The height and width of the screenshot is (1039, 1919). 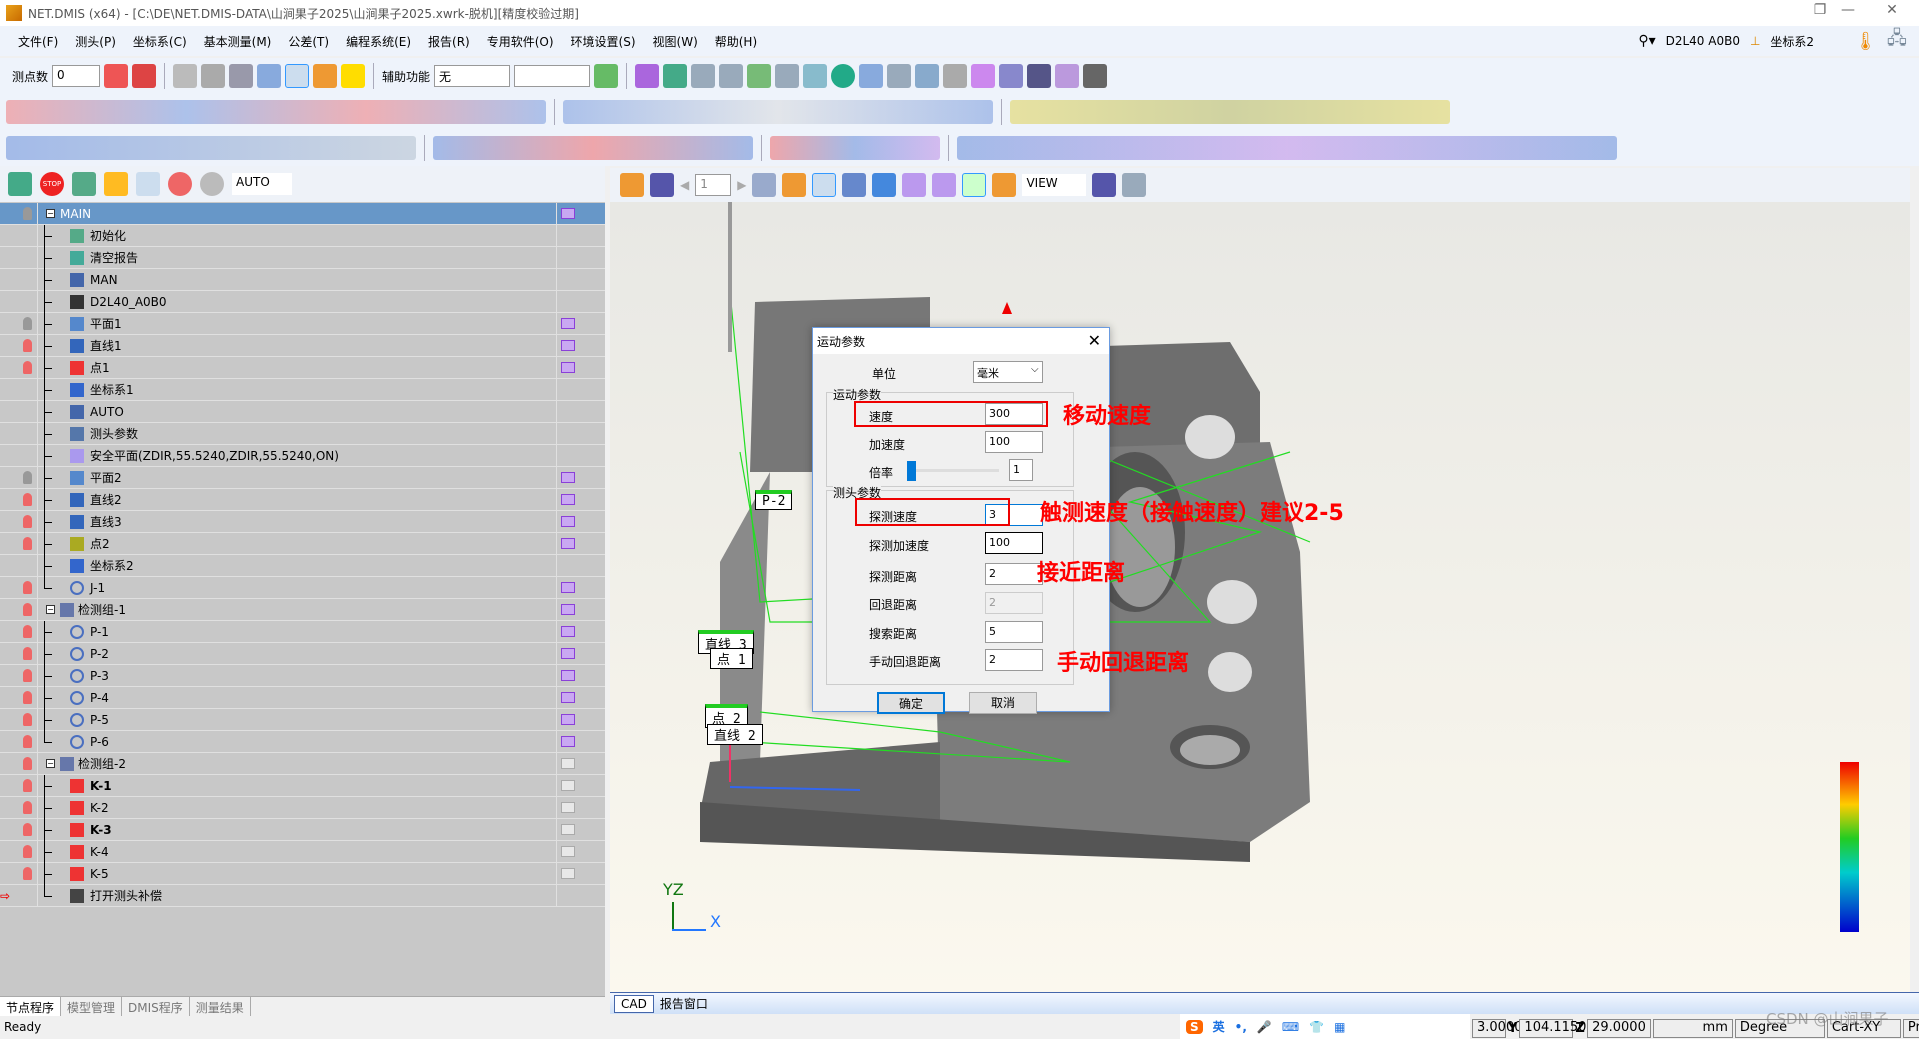 What do you see at coordinates (954, 470) in the screenshot?
I see `ratio-slider` at bounding box center [954, 470].